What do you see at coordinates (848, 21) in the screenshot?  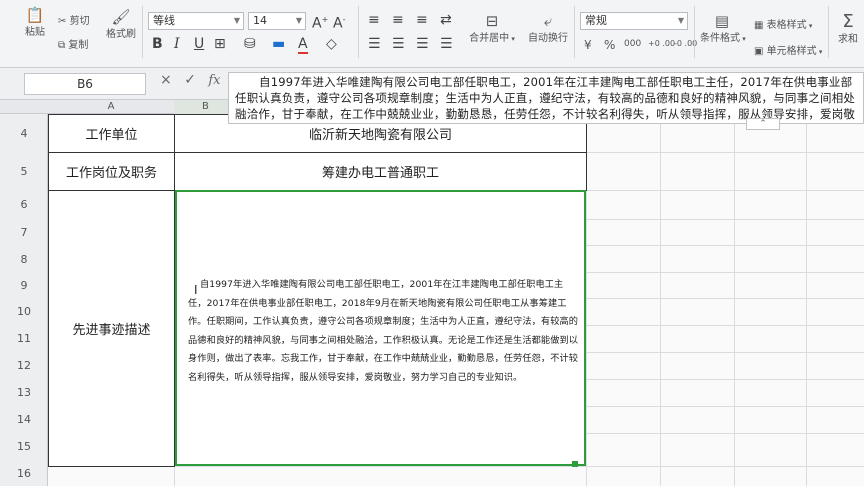 I see `sigma-icon: Σ` at bounding box center [848, 21].